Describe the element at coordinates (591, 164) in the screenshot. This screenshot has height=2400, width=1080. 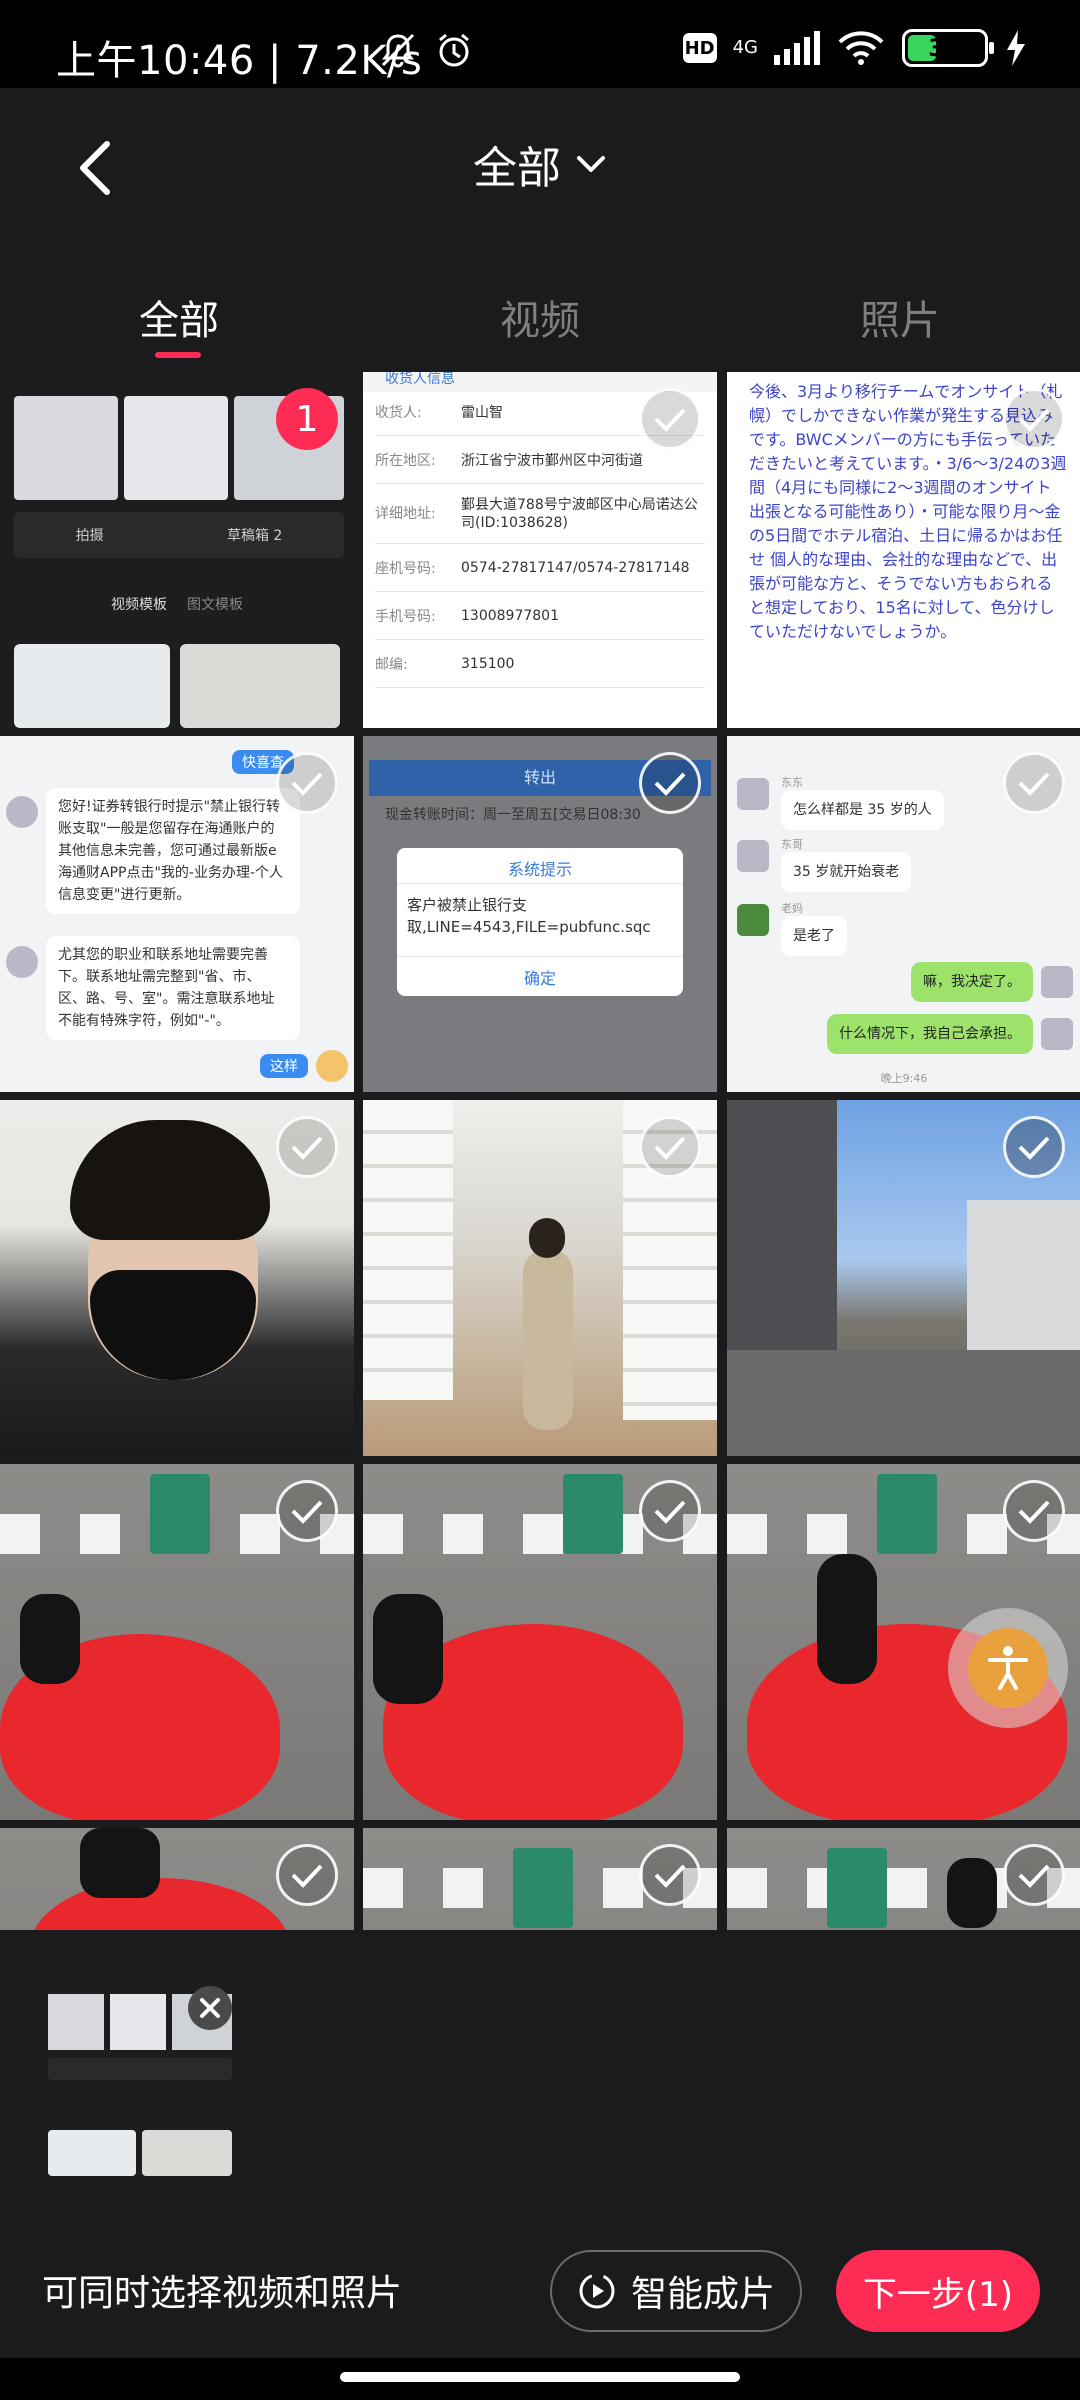
I see `chevron-down-icon` at that location.